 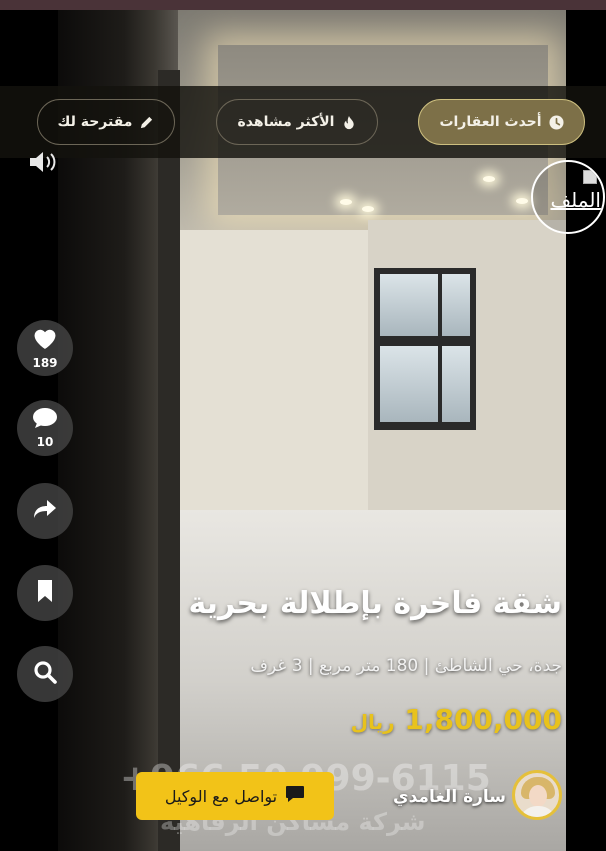 I want to click on bookmark-button, so click(x=45, y=593).